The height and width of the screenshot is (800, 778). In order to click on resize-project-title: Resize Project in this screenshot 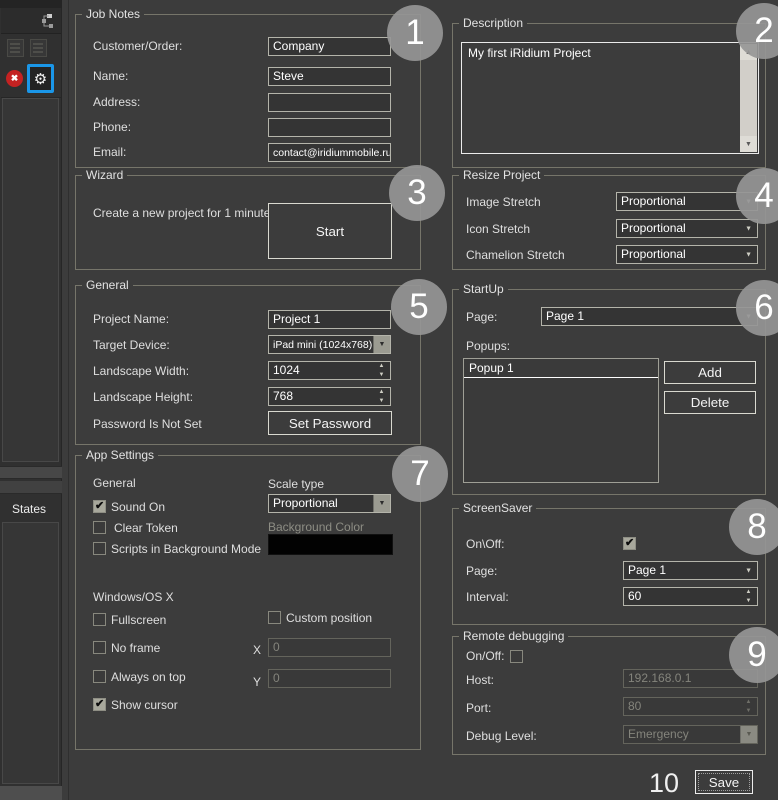, I will do `click(502, 175)`.